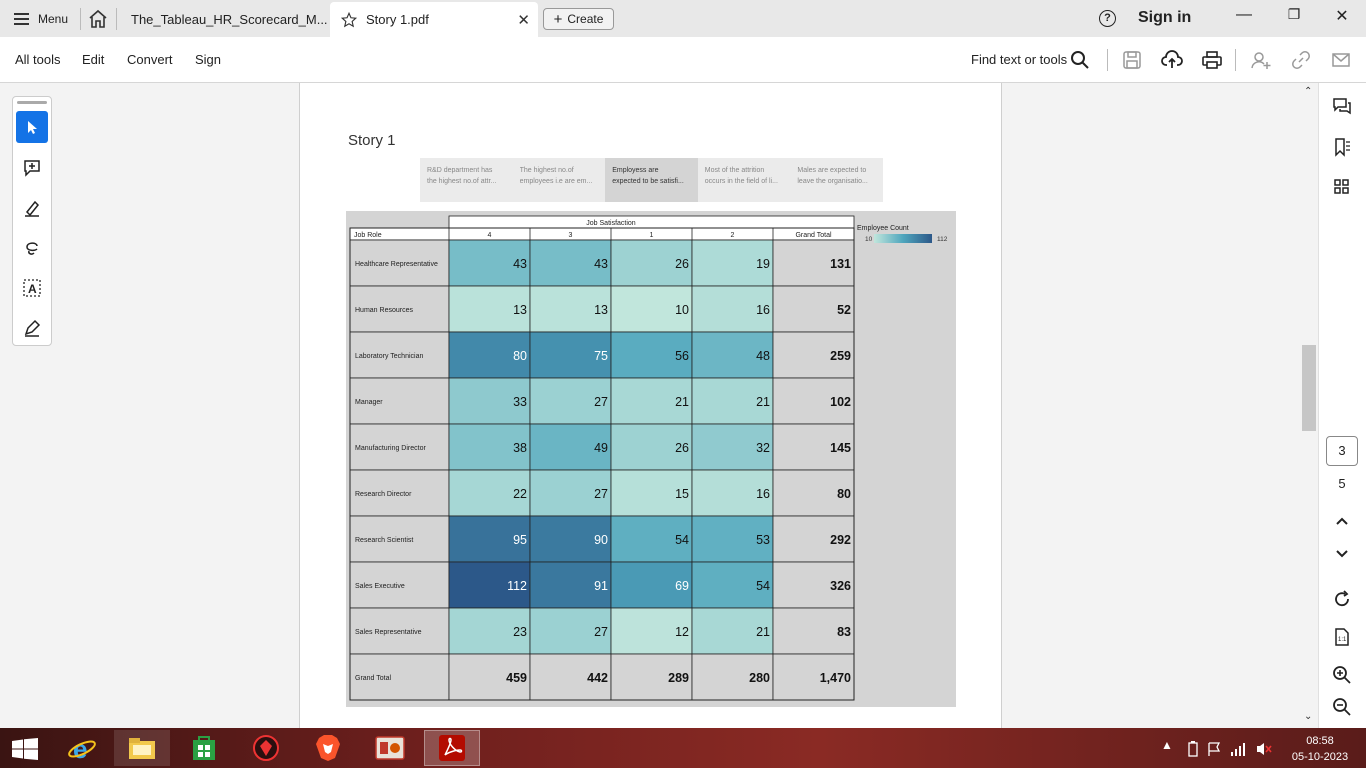  What do you see at coordinates (1193, 749) in the screenshot?
I see `battery-icon` at bounding box center [1193, 749].